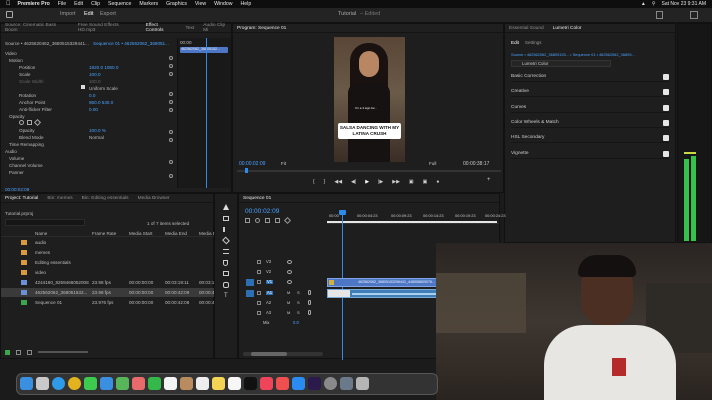  I want to click on program-title: Program: Sequence 01, so click(261, 28).